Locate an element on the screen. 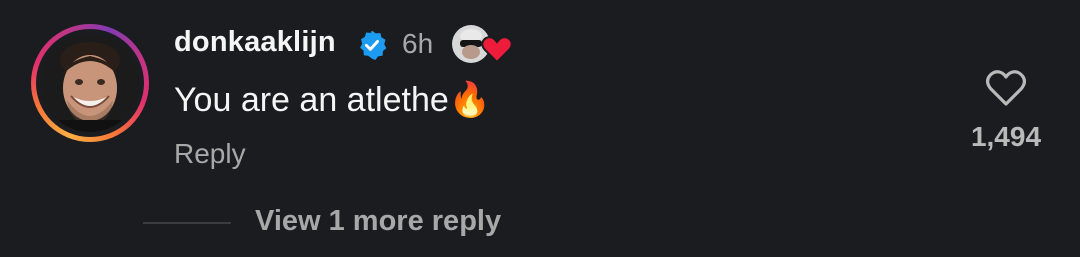 The height and width of the screenshot is (257, 1080). comment-timestamp: 6h is located at coordinates (418, 43).